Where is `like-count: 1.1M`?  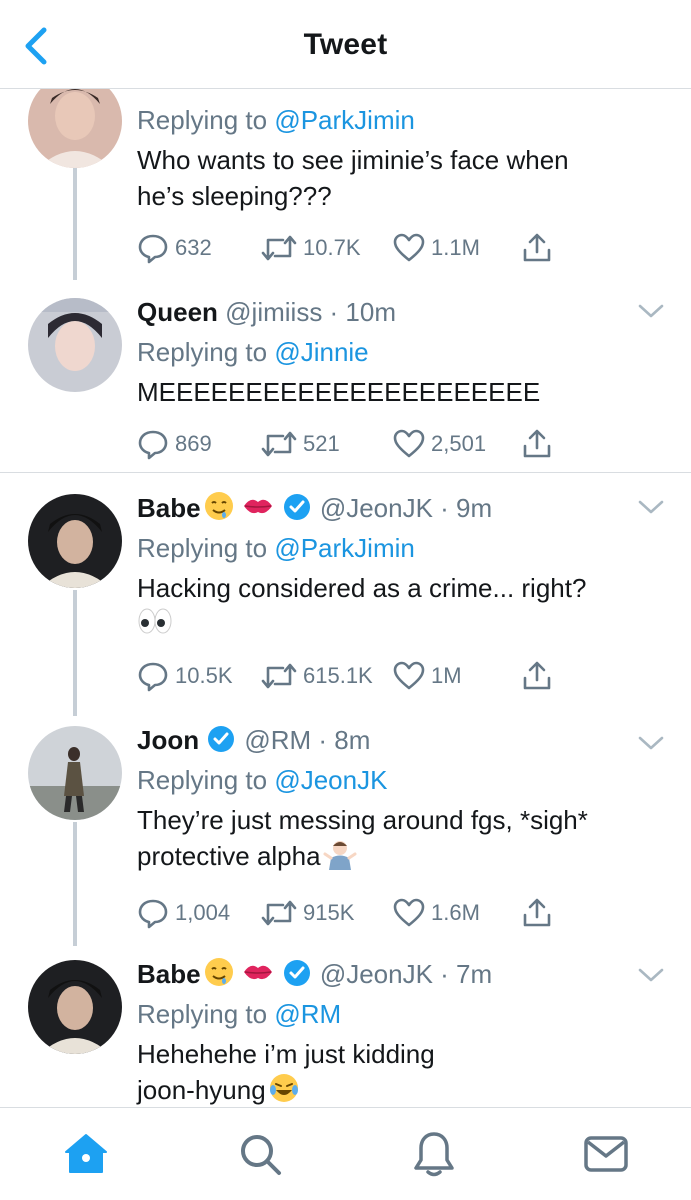 like-count: 1.1M is located at coordinates (455, 247).